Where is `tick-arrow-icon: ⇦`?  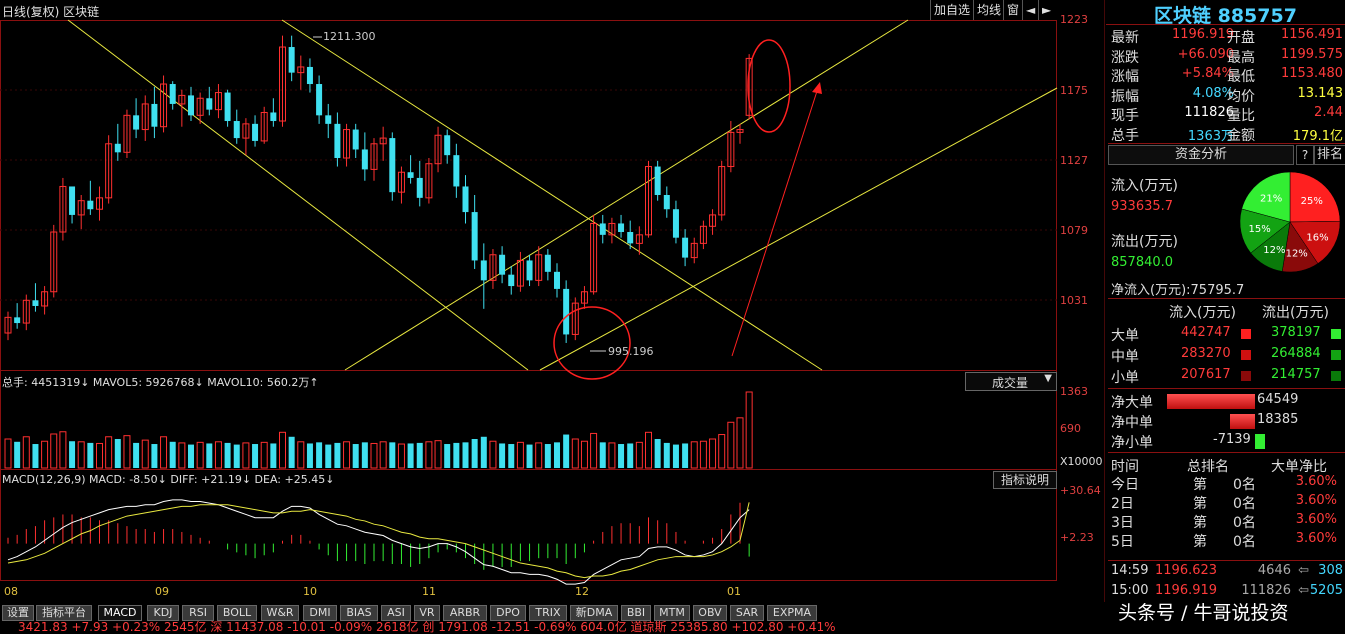
tick-arrow-icon: ⇦ is located at coordinates (1303, 590).